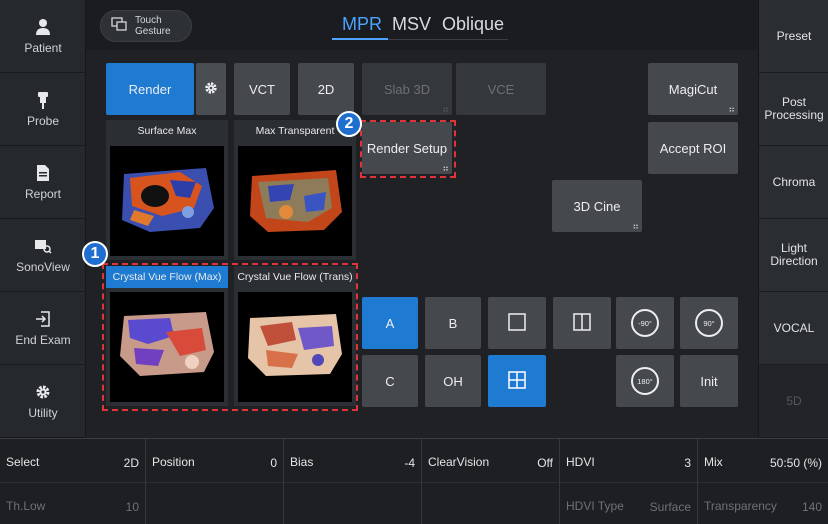 The image size is (828, 524). I want to click on 3d-cine-button: 3D Cine ⠶, so click(597, 206).